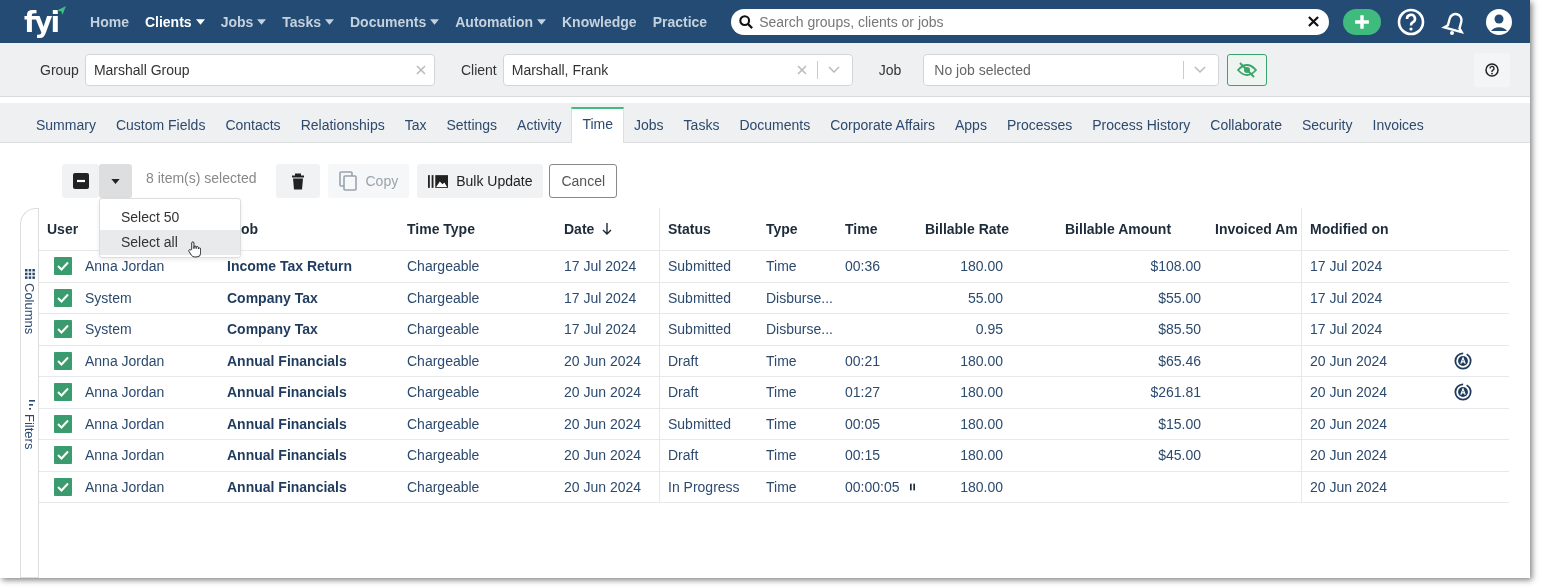 This screenshot has width=1542, height=588. I want to click on tab: Custom Fields, so click(160, 125).